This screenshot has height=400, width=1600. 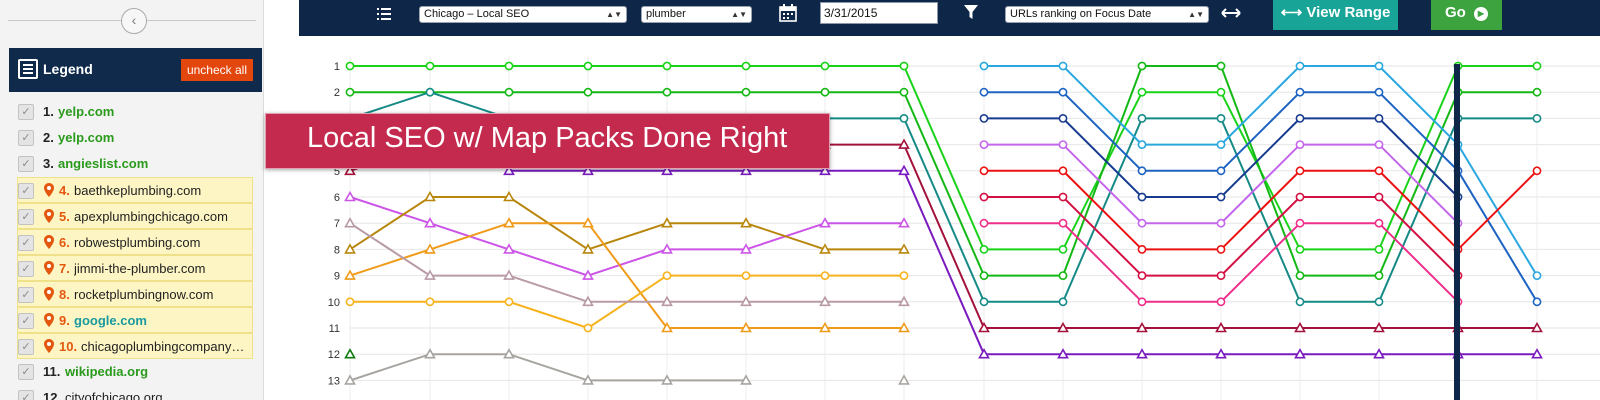 I want to click on legend-item: ✓ 11. wikipedia.org, so click(x=135, y=372).